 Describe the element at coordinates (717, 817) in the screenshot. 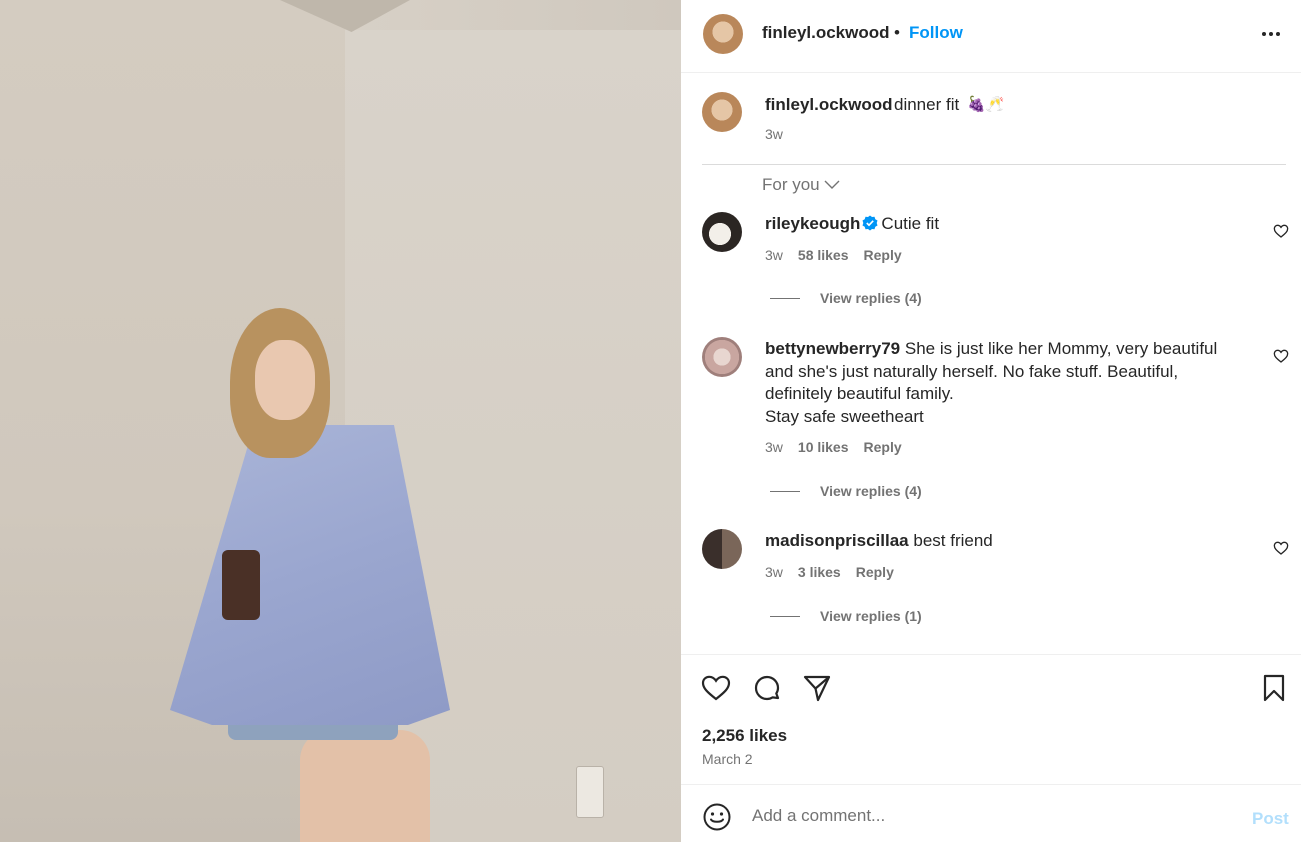

I see `emoji-icon` at that location.